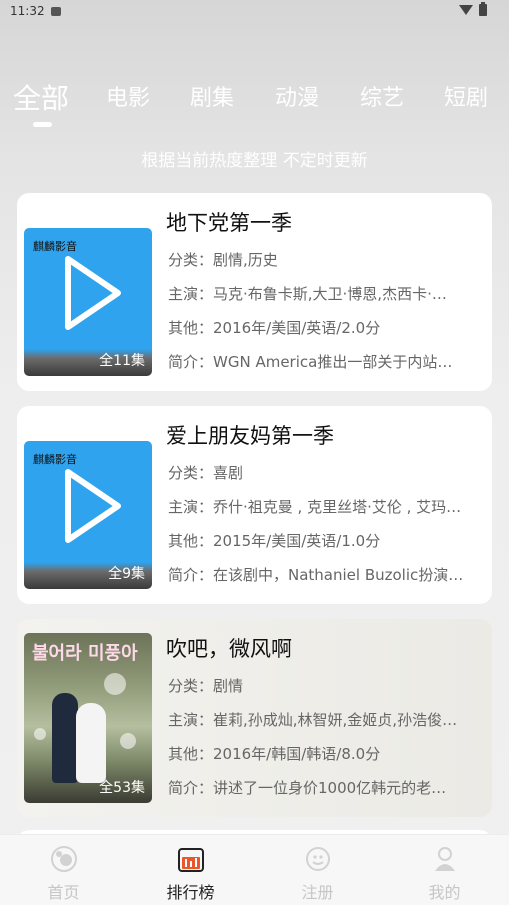 Image resolution: width=509 pixels, height=905 pixels. I want to click on status-icons, so click(473, 9).